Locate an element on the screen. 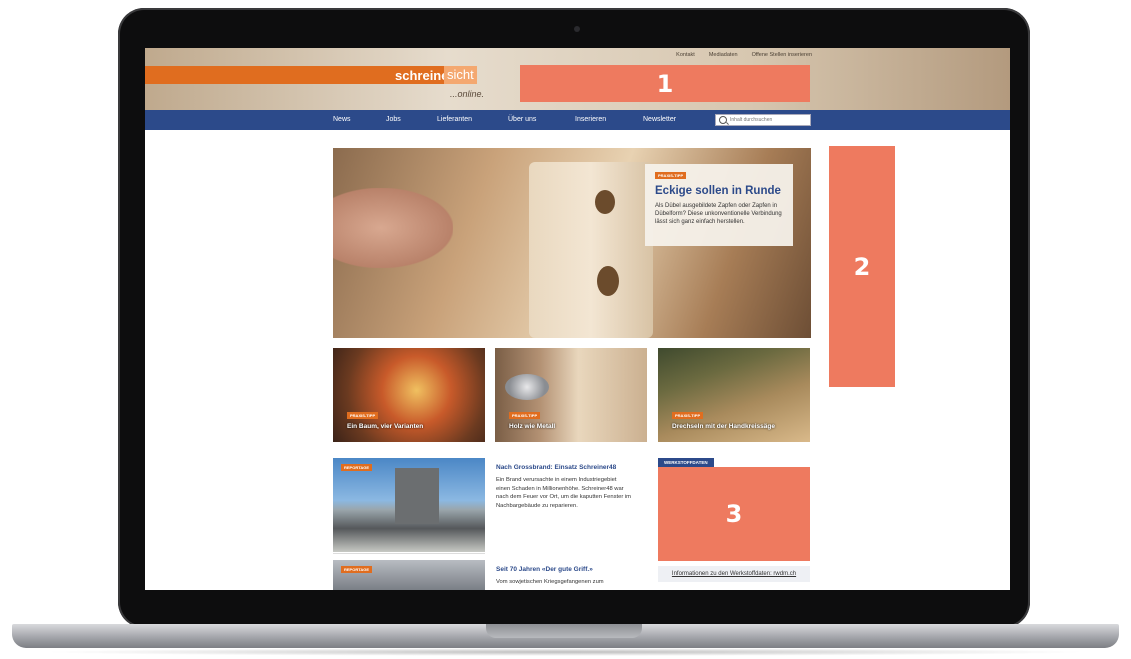  hero-image-hand is located at coordinates (393, 228).